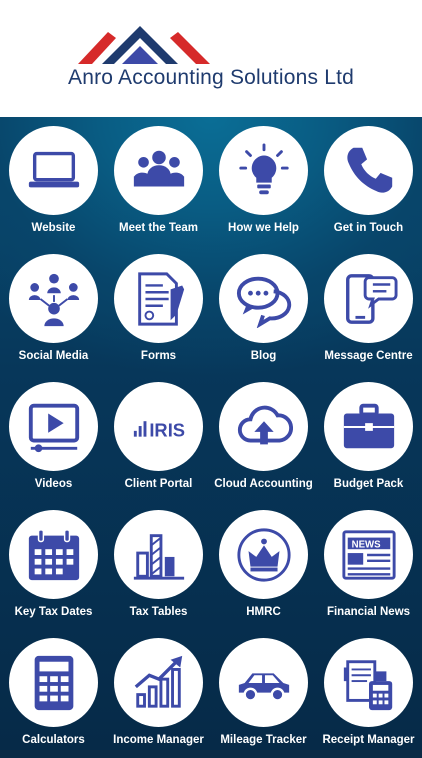  What do you see at coordinates (53, 612) in the screenshot?
I see `tile-label: Key Tax Dates` at bounding box center [53, 612].